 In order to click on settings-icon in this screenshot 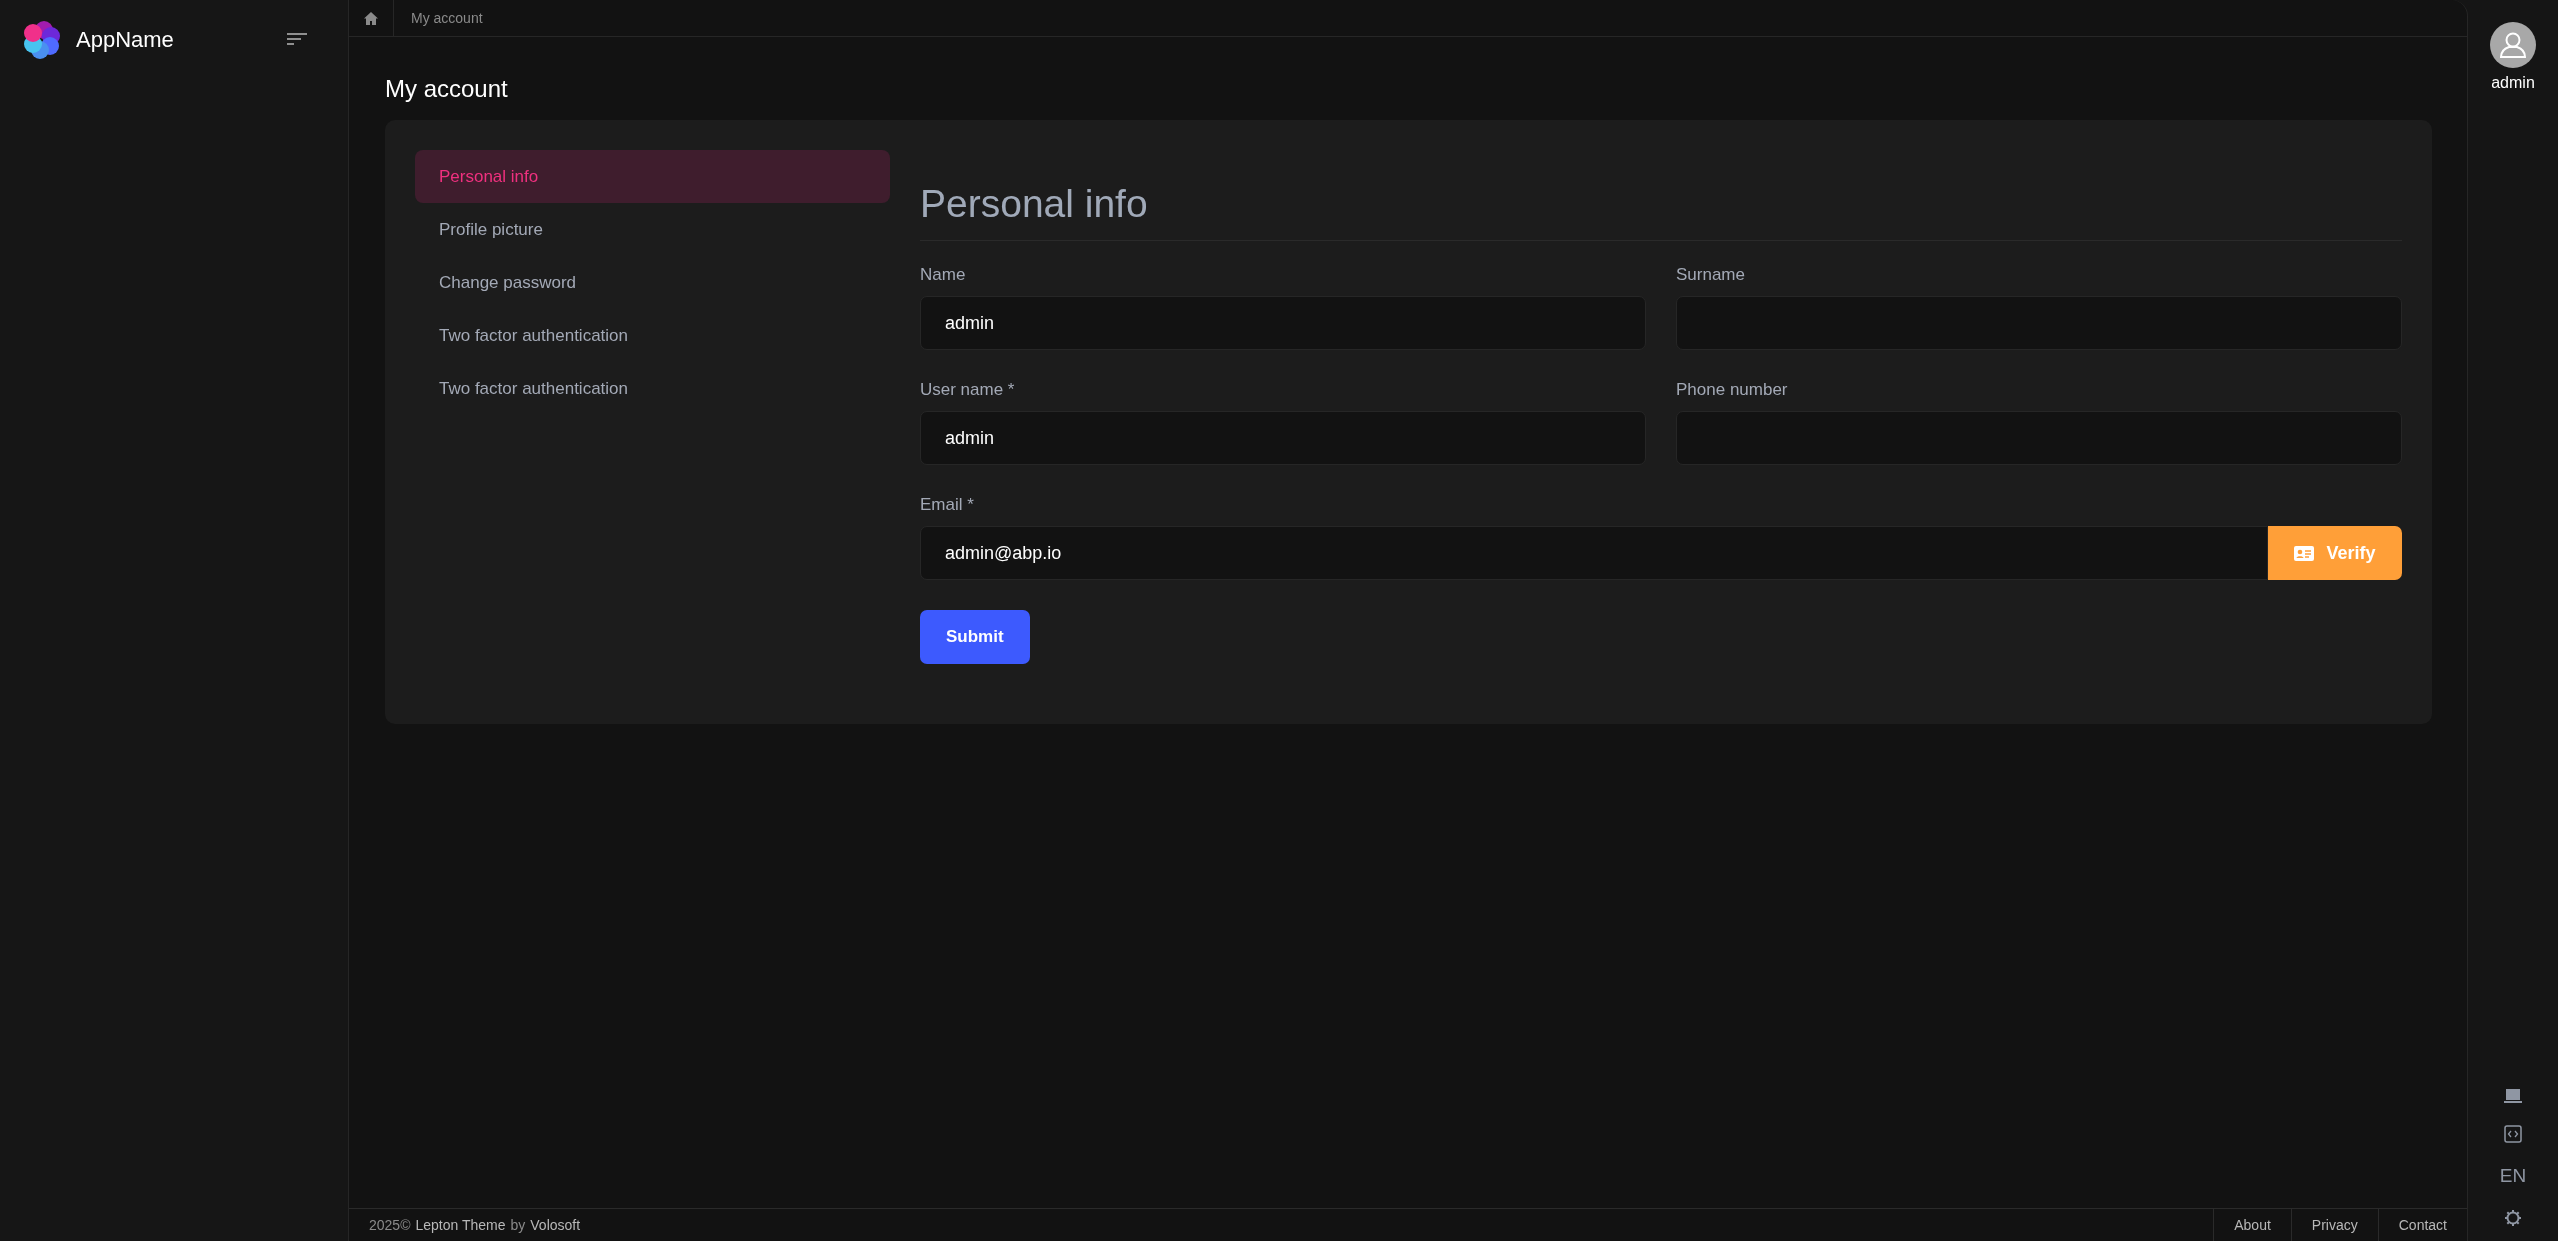, I will do `click(2513, 1218)`.